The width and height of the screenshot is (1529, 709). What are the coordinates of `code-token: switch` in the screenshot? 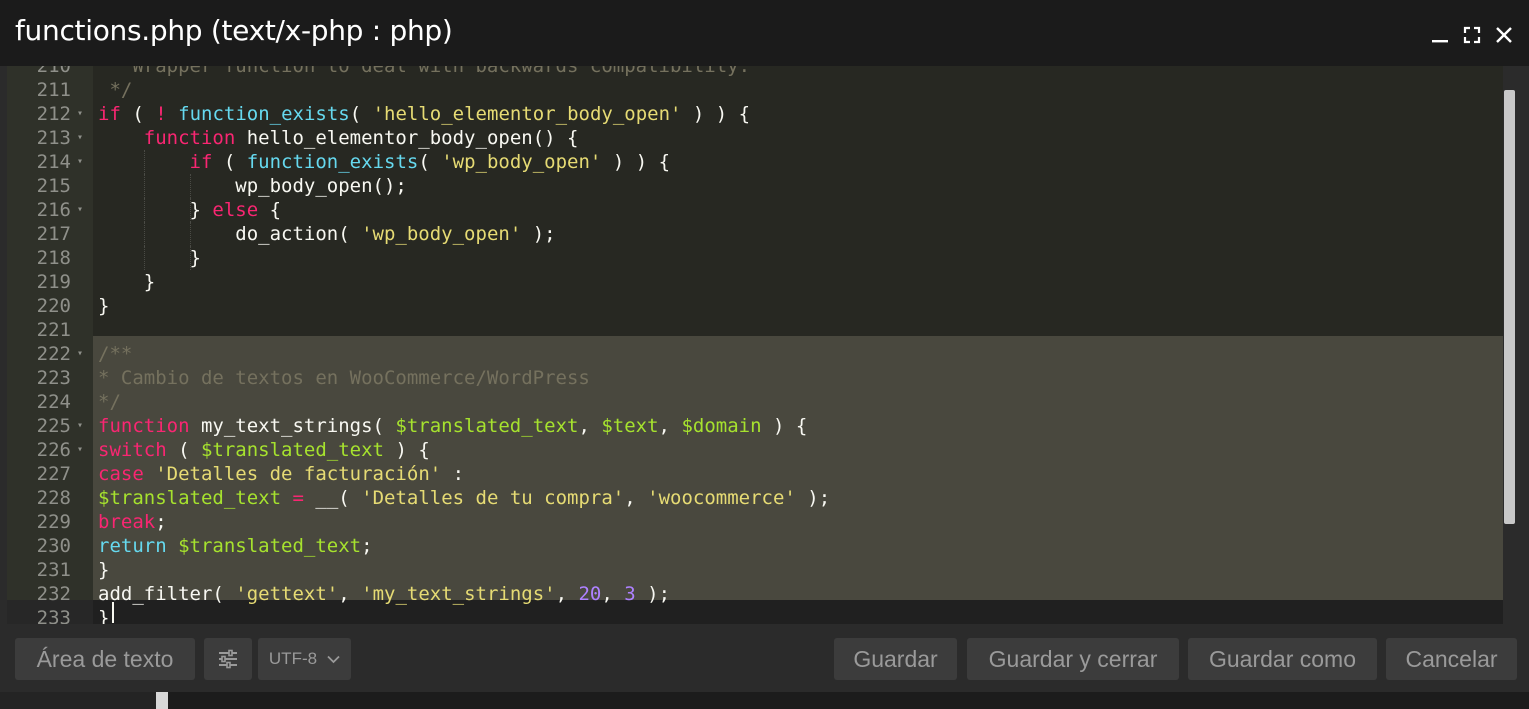 It's located at (132, 450).